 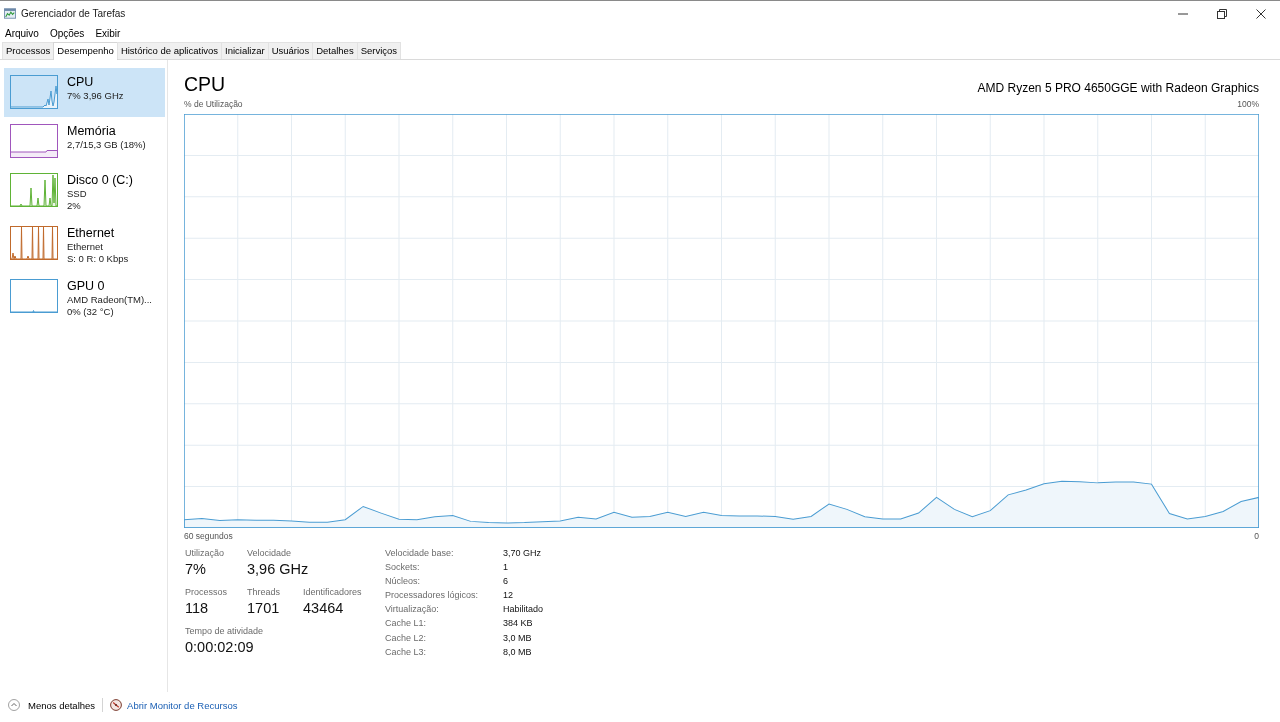 What do you see at coordinates (406, 624) in the screenshot?
I see `detail-label: Cache L1:` at bounding box center [406, 624].